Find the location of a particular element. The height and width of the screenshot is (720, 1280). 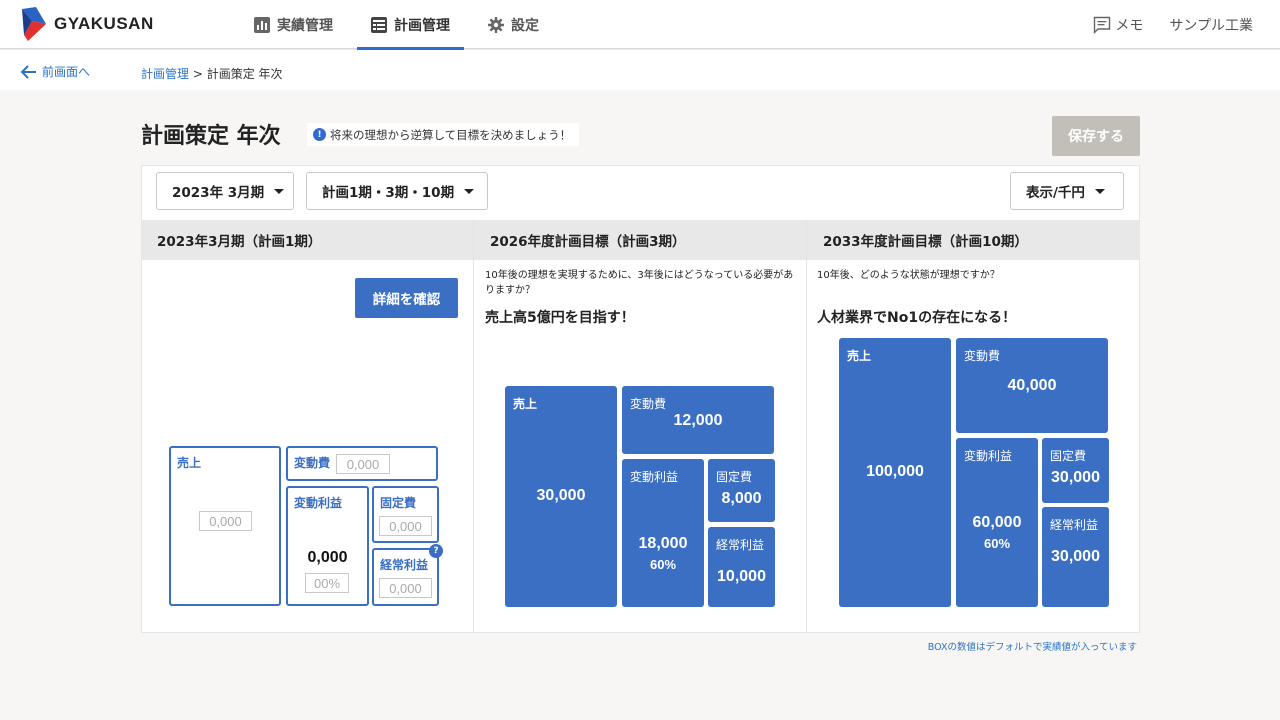

column-header-plan3: 2026年度計画目標（計画3期） is located at coordinates (640, 240).